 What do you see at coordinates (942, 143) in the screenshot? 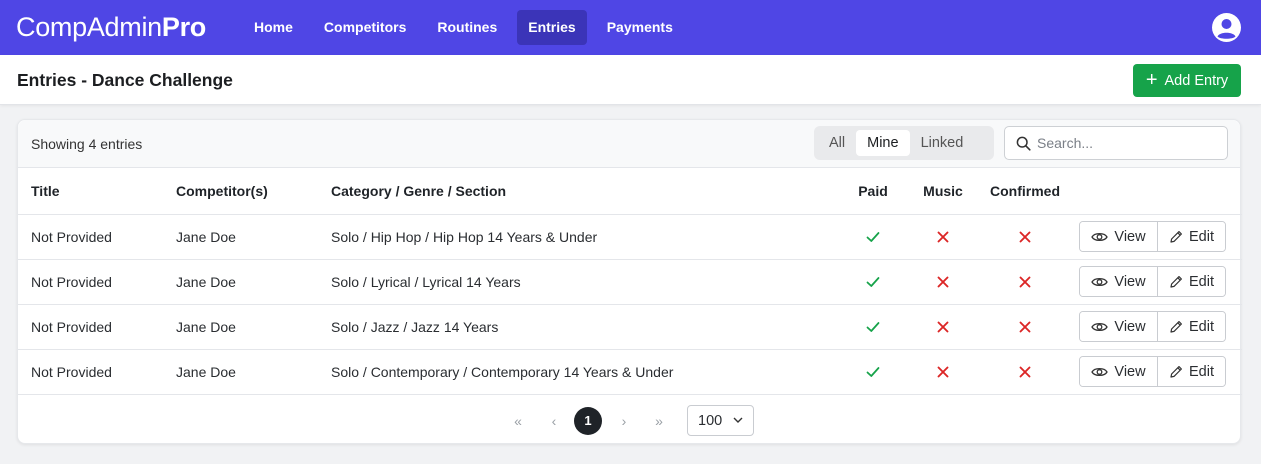
I see `filter-linked: Linked` at bounding box center [942, 143].